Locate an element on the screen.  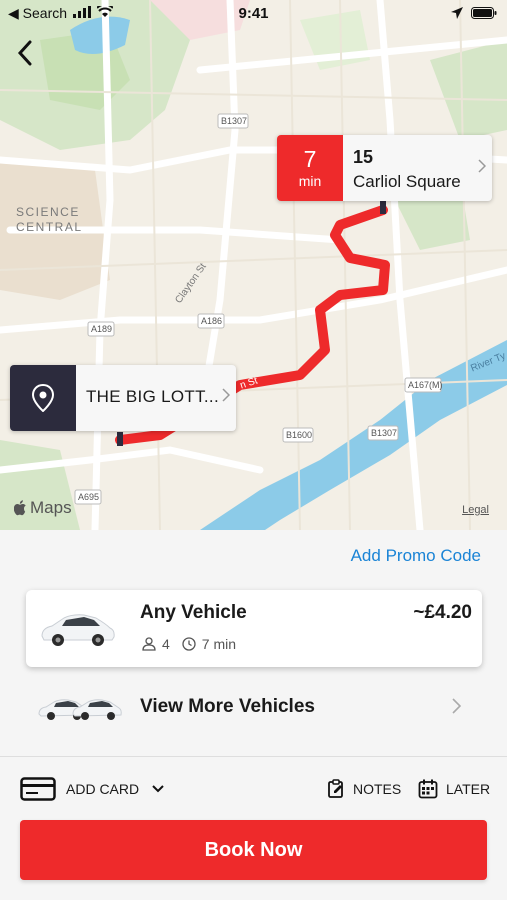
vehicle-card-any: Any Vehicle ~£4.20 4 7 min is located at coordinates (254, 628).